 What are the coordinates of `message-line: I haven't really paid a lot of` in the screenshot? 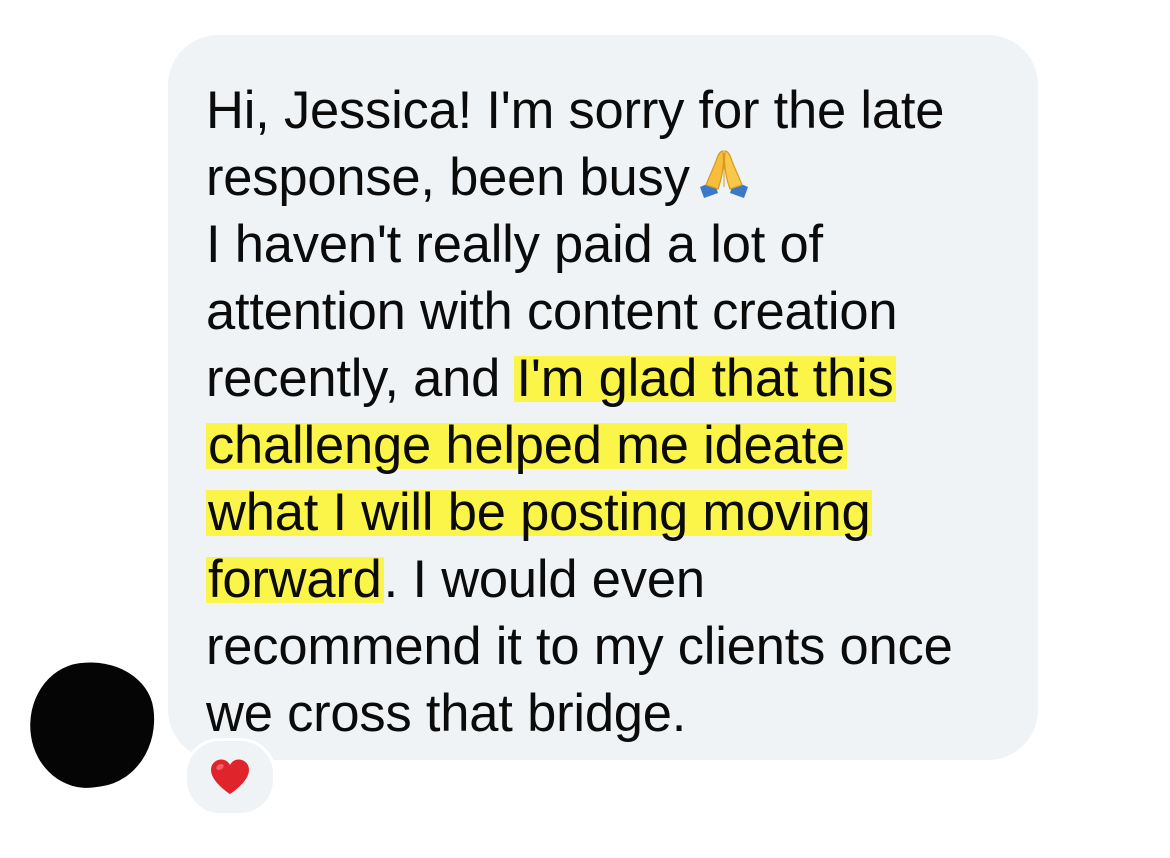 It's located at (622, 244).